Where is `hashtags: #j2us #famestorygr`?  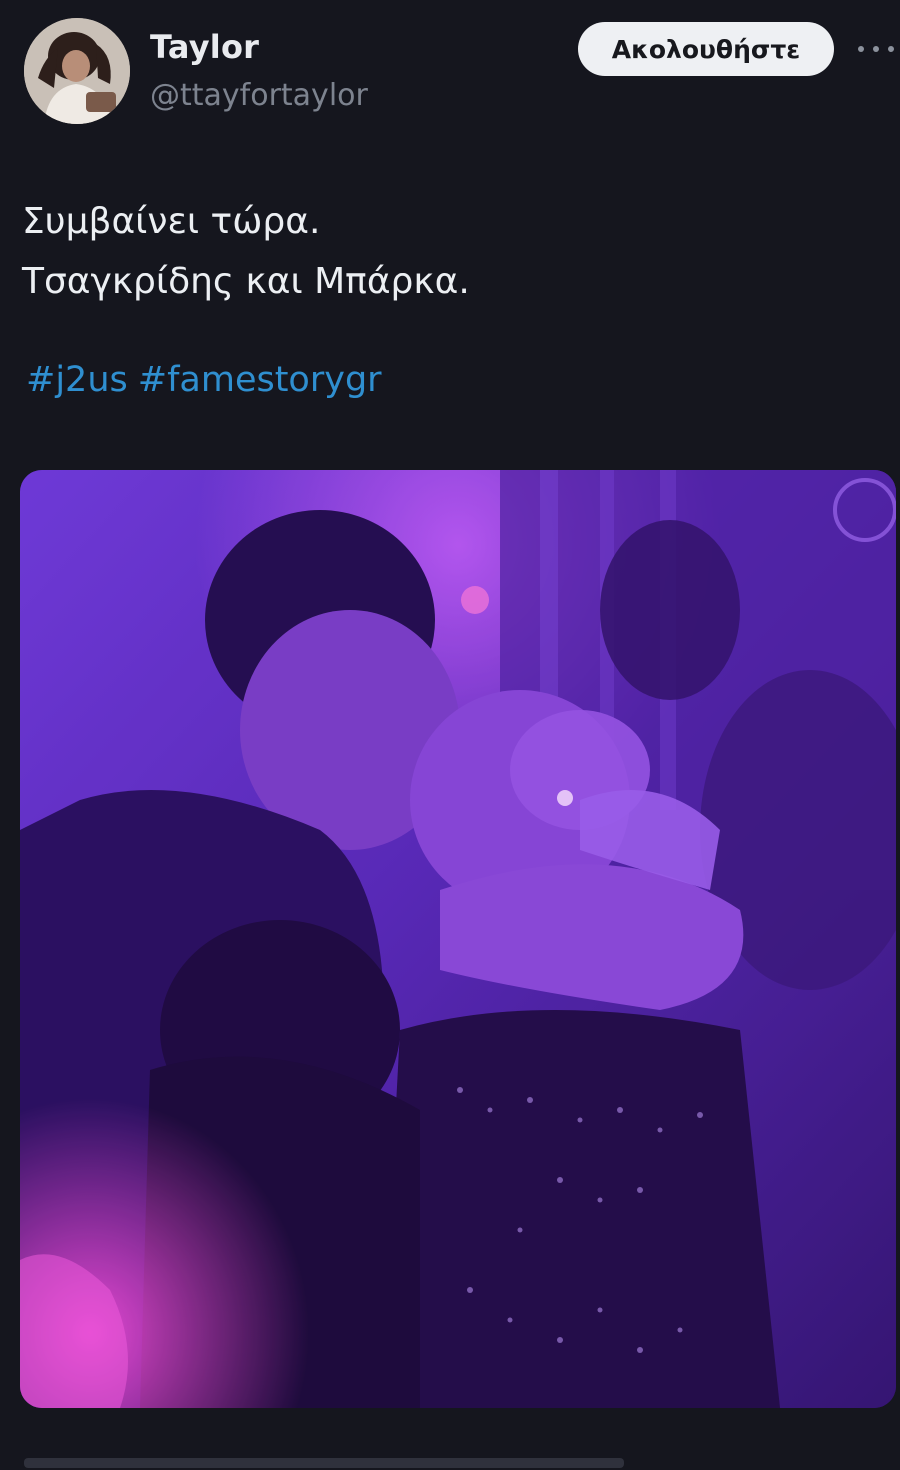
hashtags: #j2us #famestorygr is located at coordinates (209, 380).